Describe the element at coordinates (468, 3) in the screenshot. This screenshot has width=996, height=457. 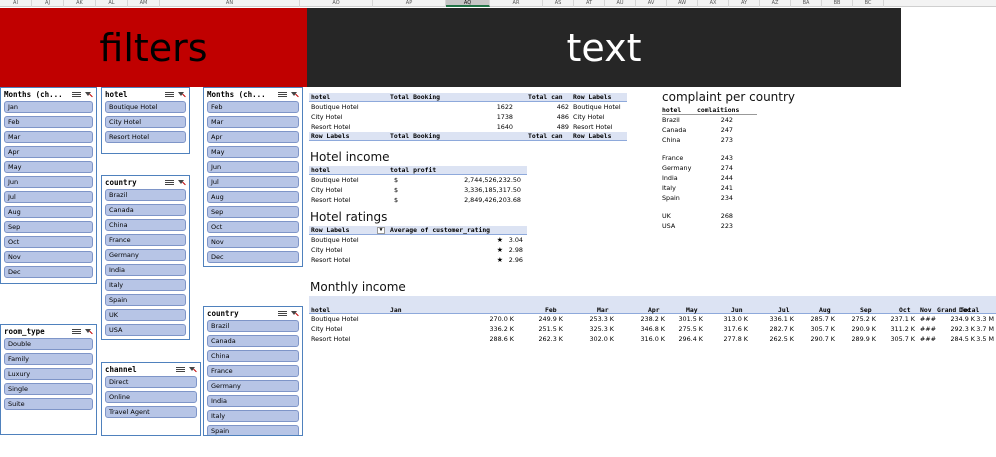
I see `column-header-aq: AQ` at that location.